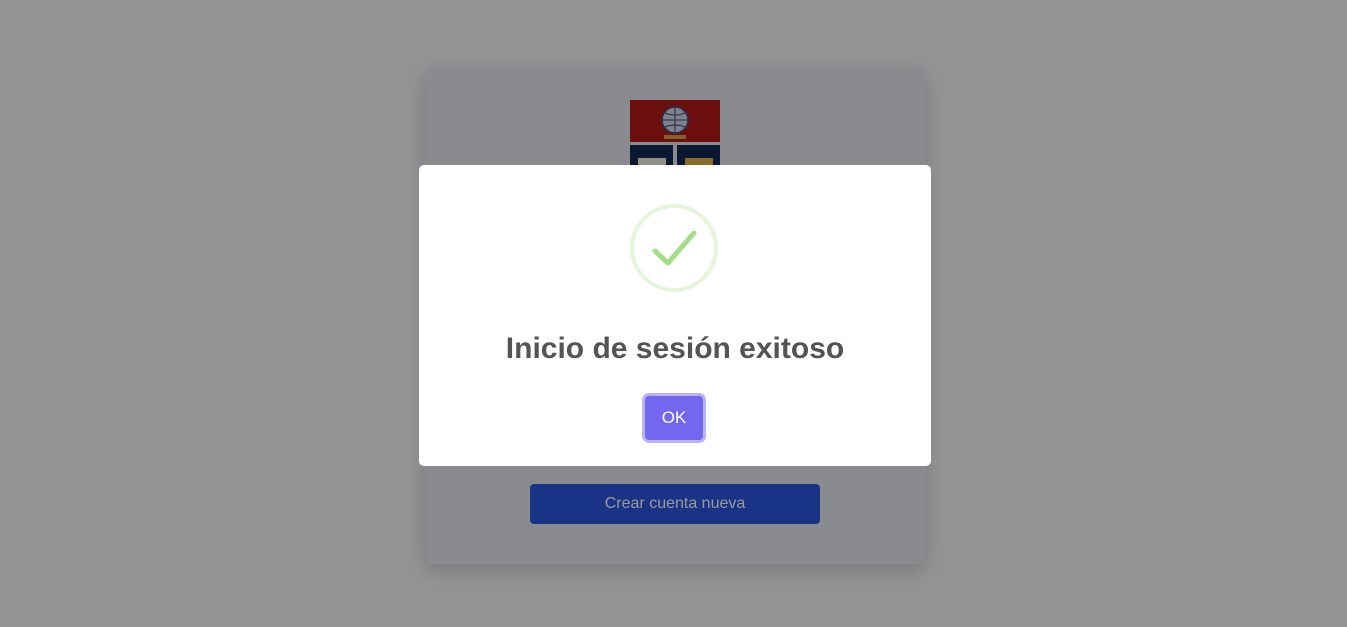 The height and width of the screenshot is (627, 1347). What do you see at coordinates (674, 418) in the screenshot?
I see `ok-button: OK` at bounding box center [674, 418].